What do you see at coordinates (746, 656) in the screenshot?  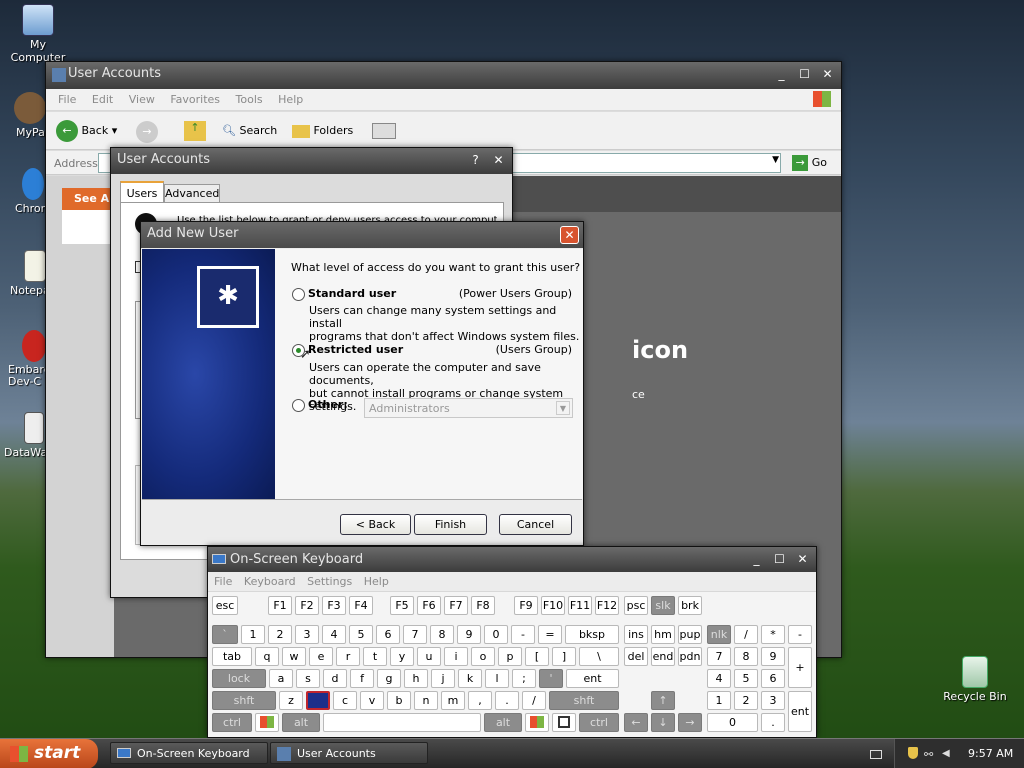 I see `key-numpad-8: 8` at bounding box center [746, 656].